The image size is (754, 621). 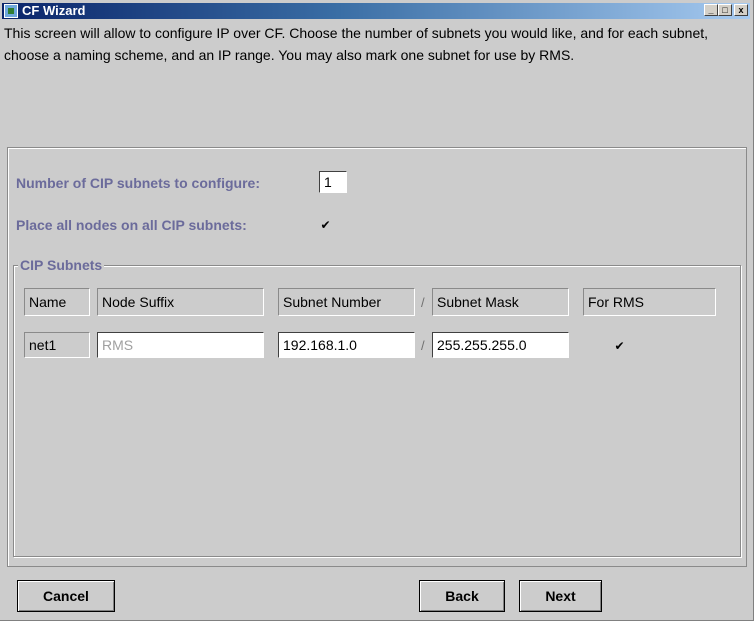 I want to click on minimize-icon: _, so click(x=711, y=10).